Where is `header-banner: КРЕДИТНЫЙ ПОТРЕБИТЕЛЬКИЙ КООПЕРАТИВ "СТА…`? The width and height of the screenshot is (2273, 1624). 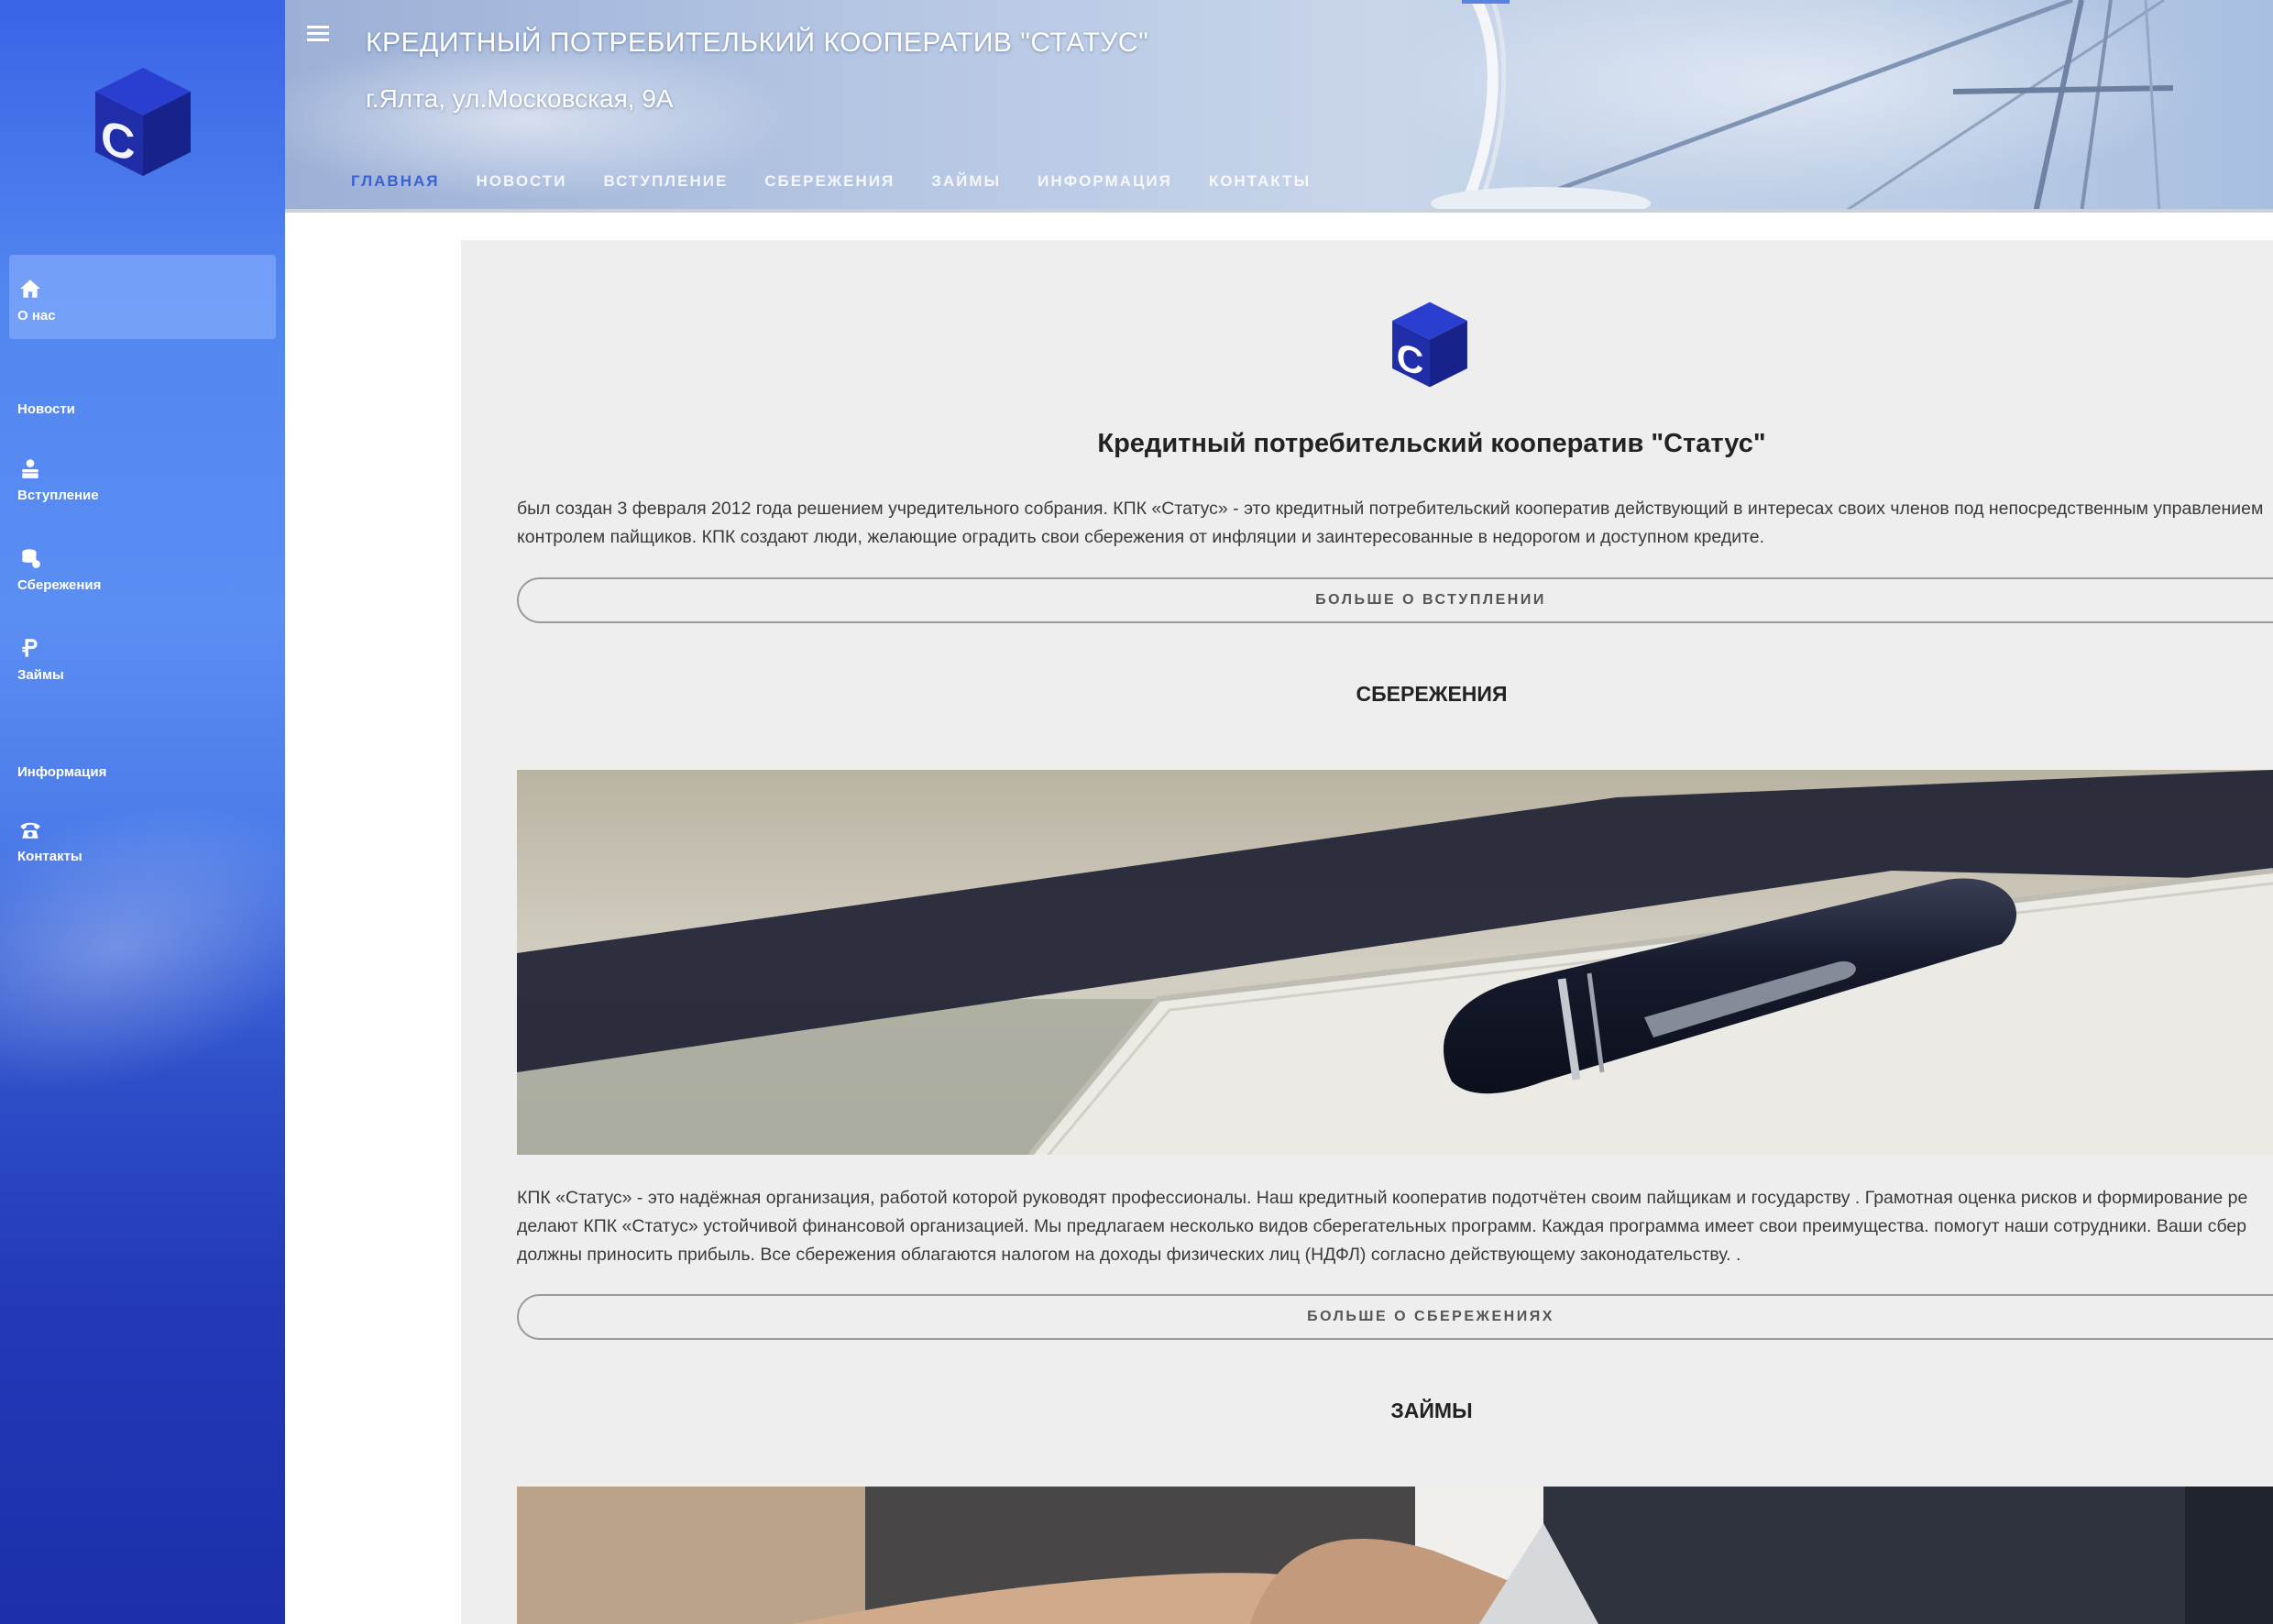
header-banner: КРЕДИТНЫЙ ПОТРЕБИТЕЛЬКИЙ КООПЕРАТИВ "СТА… is located at coordinates (1279, 106).